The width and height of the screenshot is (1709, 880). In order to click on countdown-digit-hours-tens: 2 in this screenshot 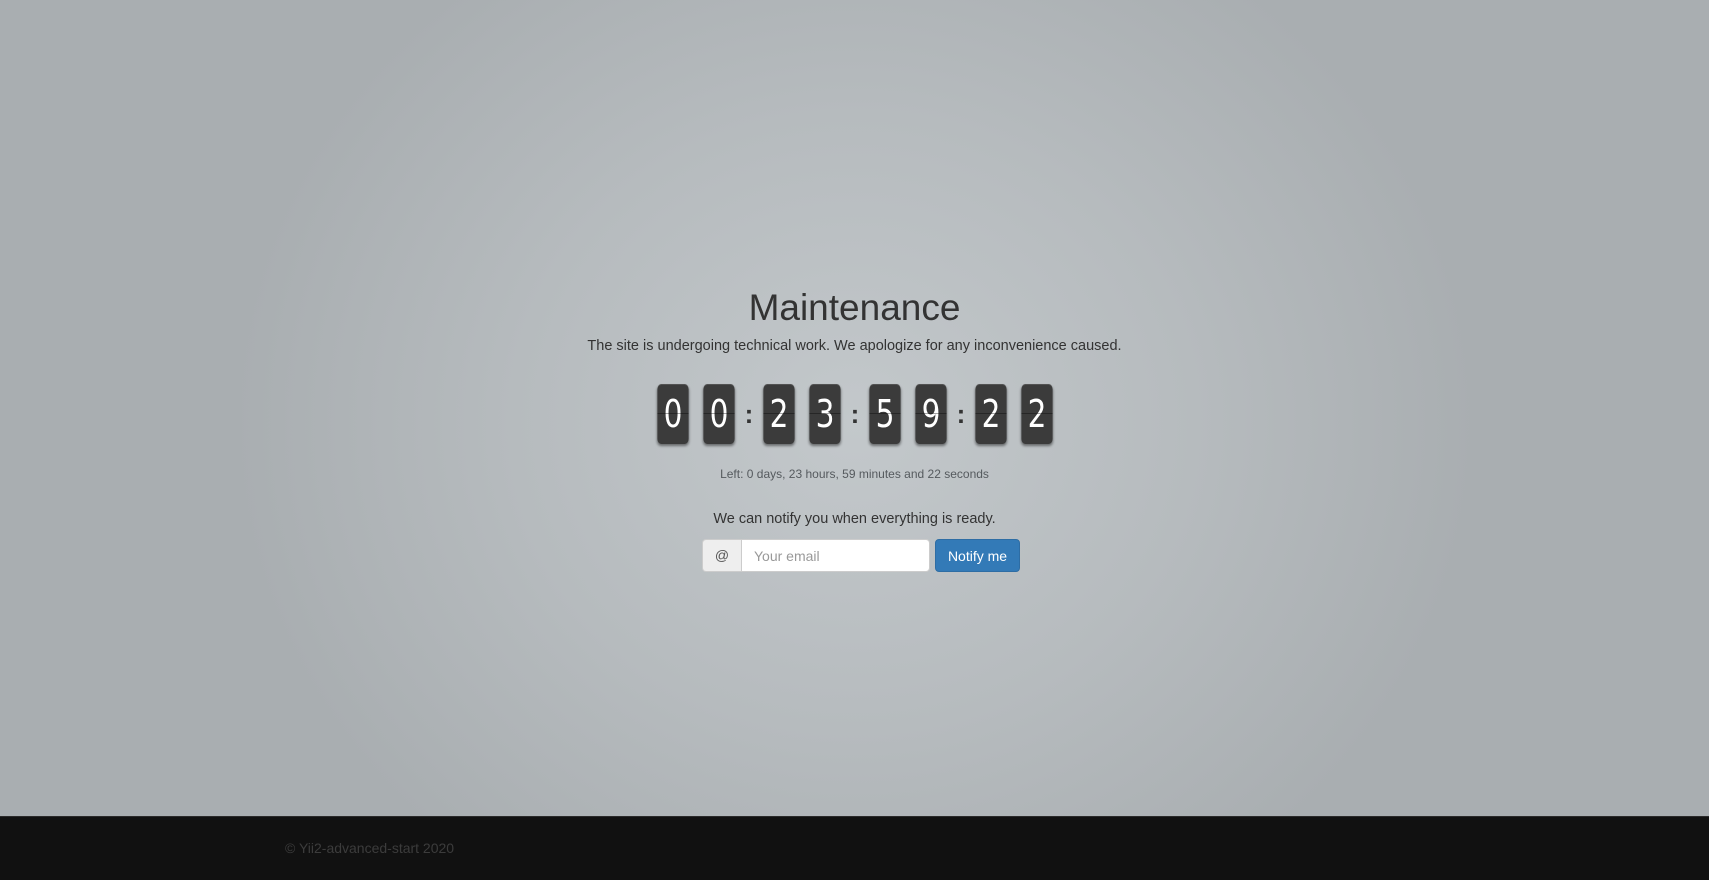, I will do `click(779, 414)`.